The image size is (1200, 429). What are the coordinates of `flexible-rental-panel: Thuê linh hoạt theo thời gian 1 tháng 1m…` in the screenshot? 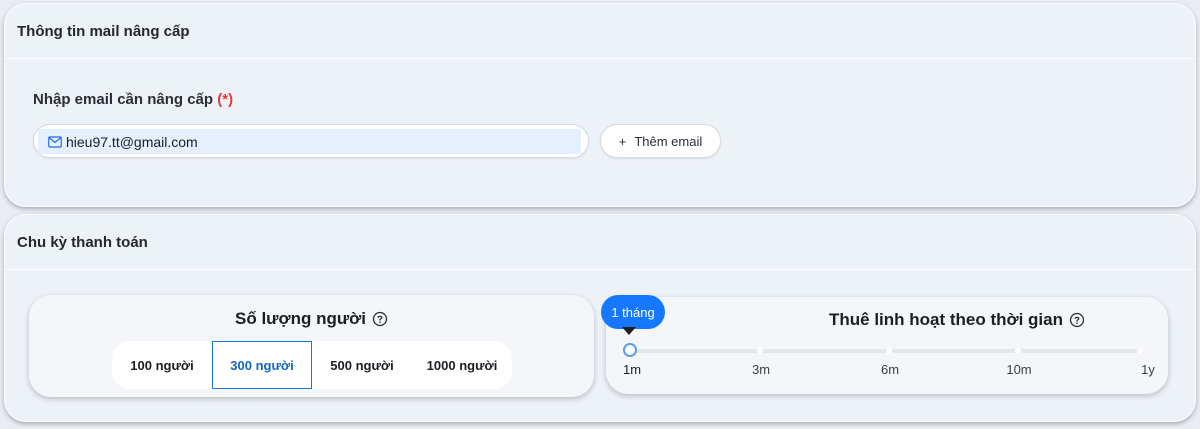 It's located at (884, 344).